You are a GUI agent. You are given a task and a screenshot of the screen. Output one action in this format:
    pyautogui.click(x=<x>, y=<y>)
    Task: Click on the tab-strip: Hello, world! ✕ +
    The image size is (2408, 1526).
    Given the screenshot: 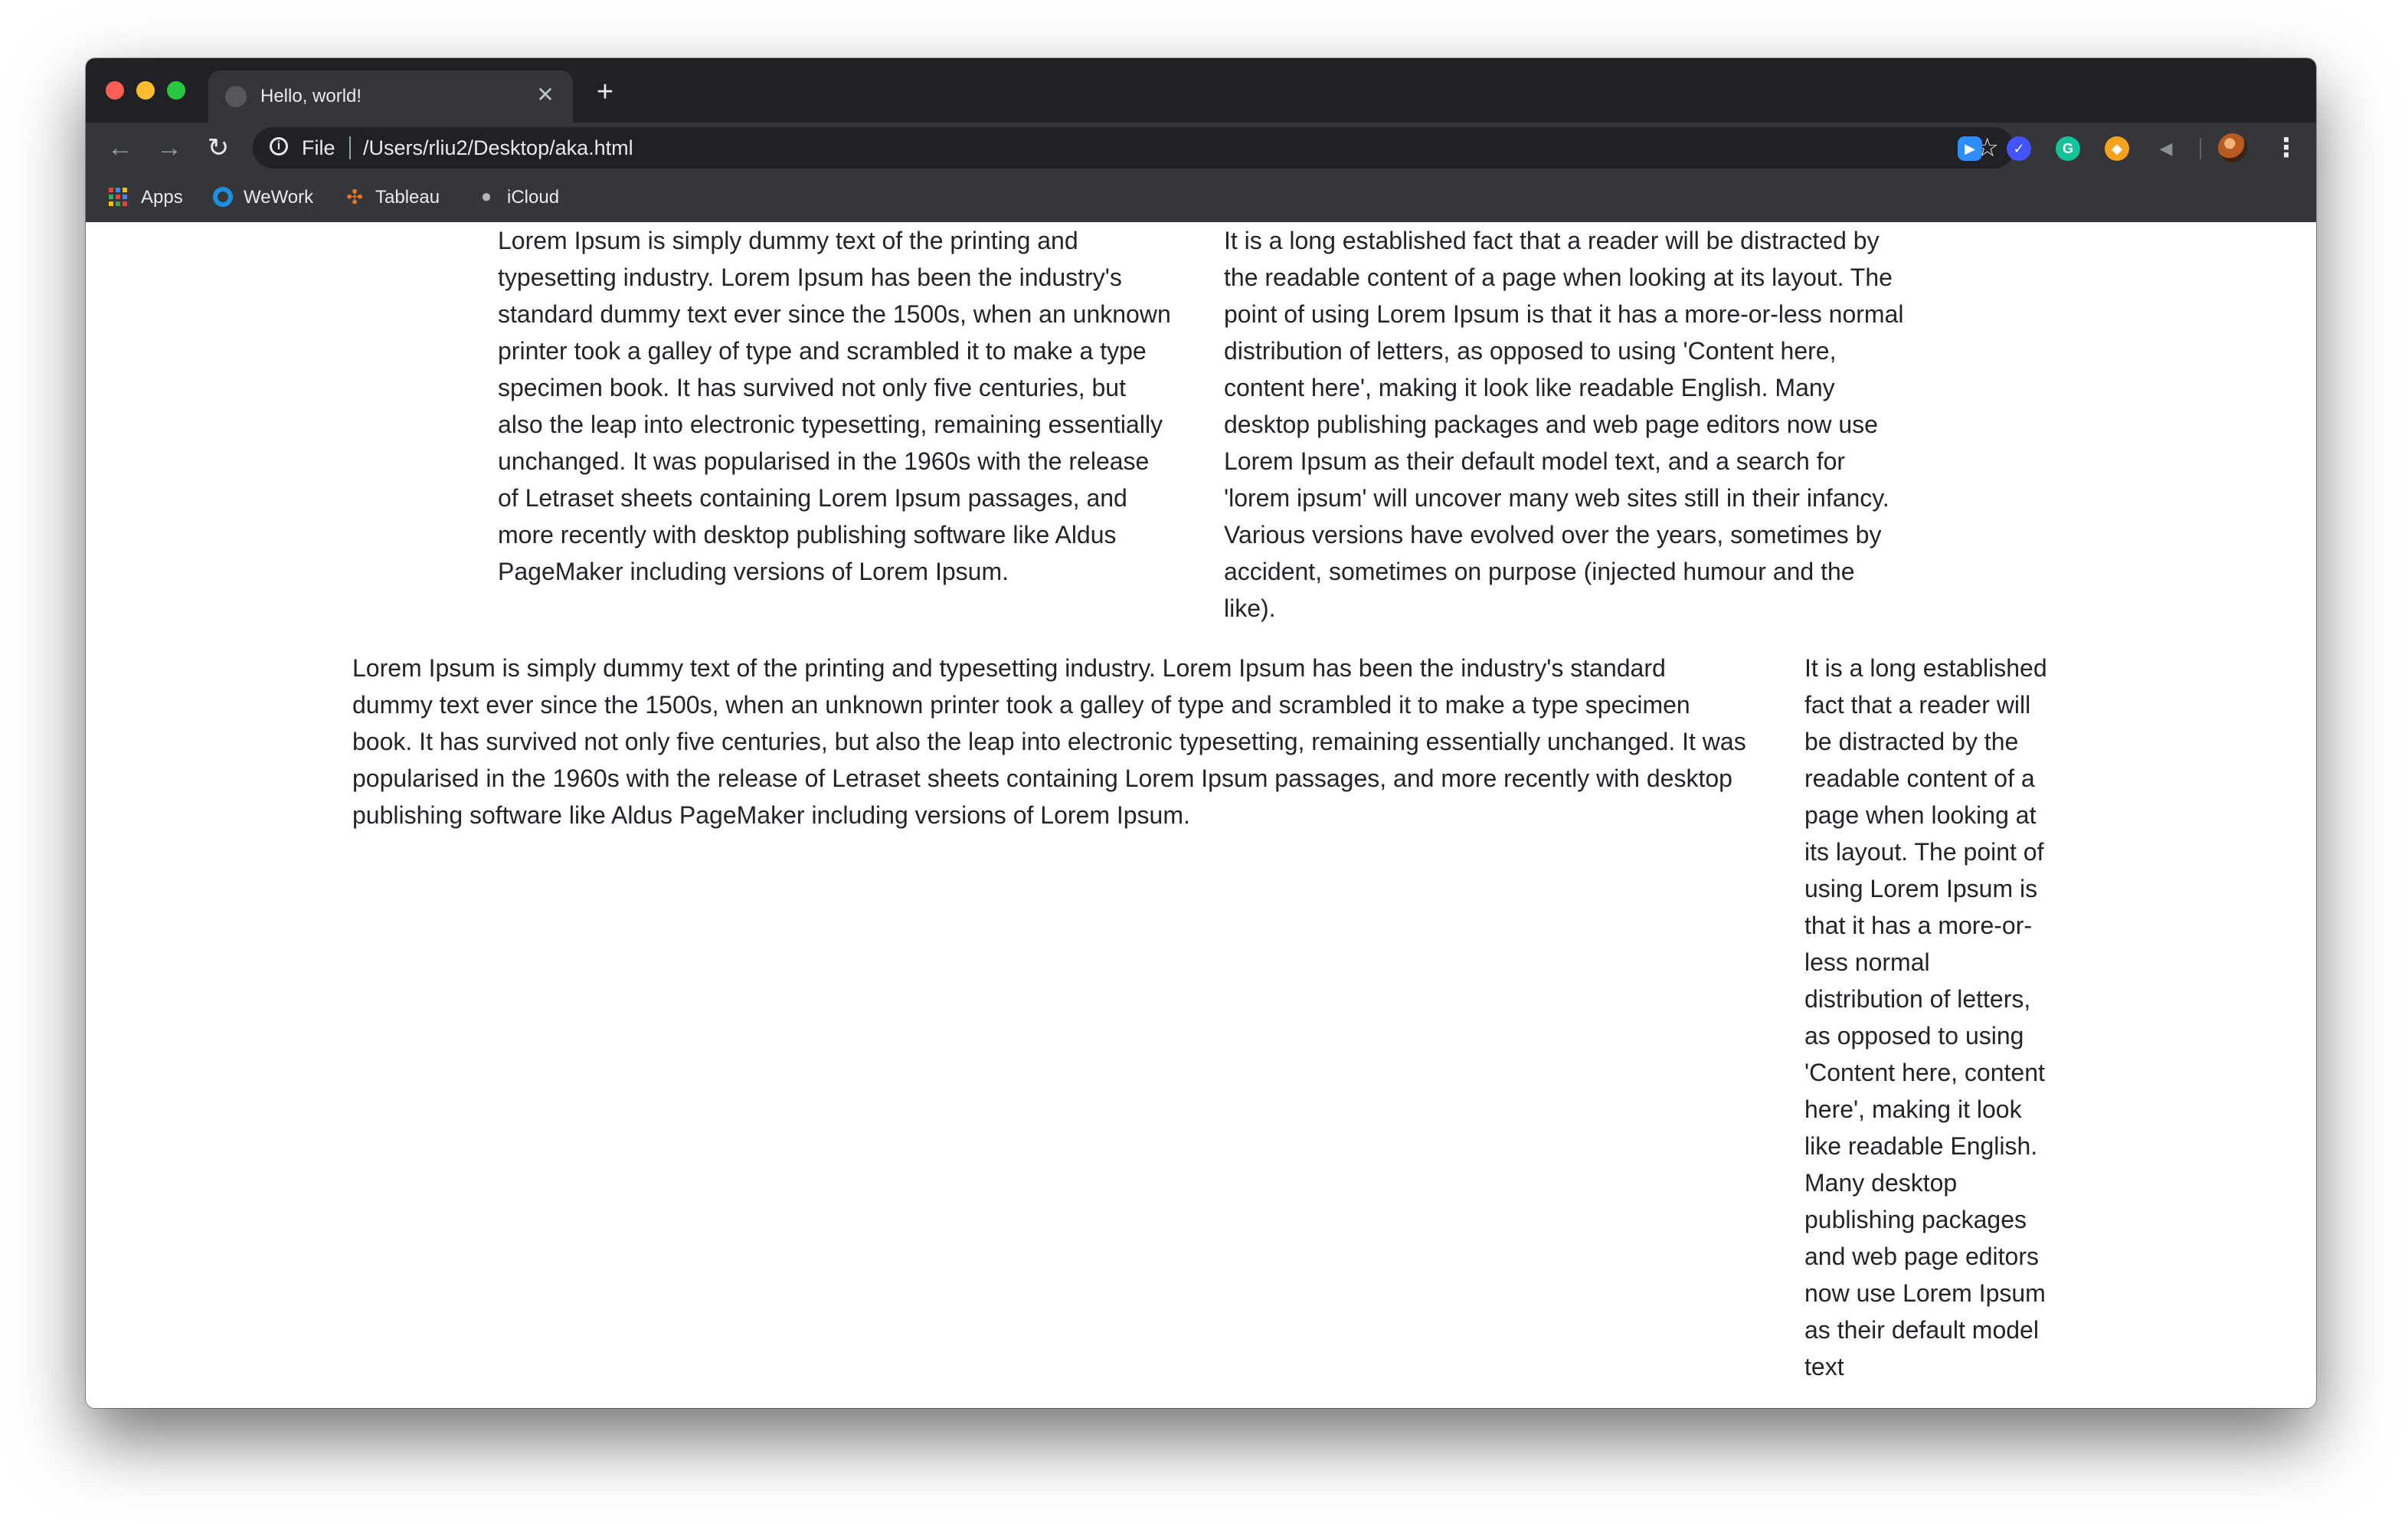 What is the action you would take?
    pyautogui.click(x=1201, y=90)
    